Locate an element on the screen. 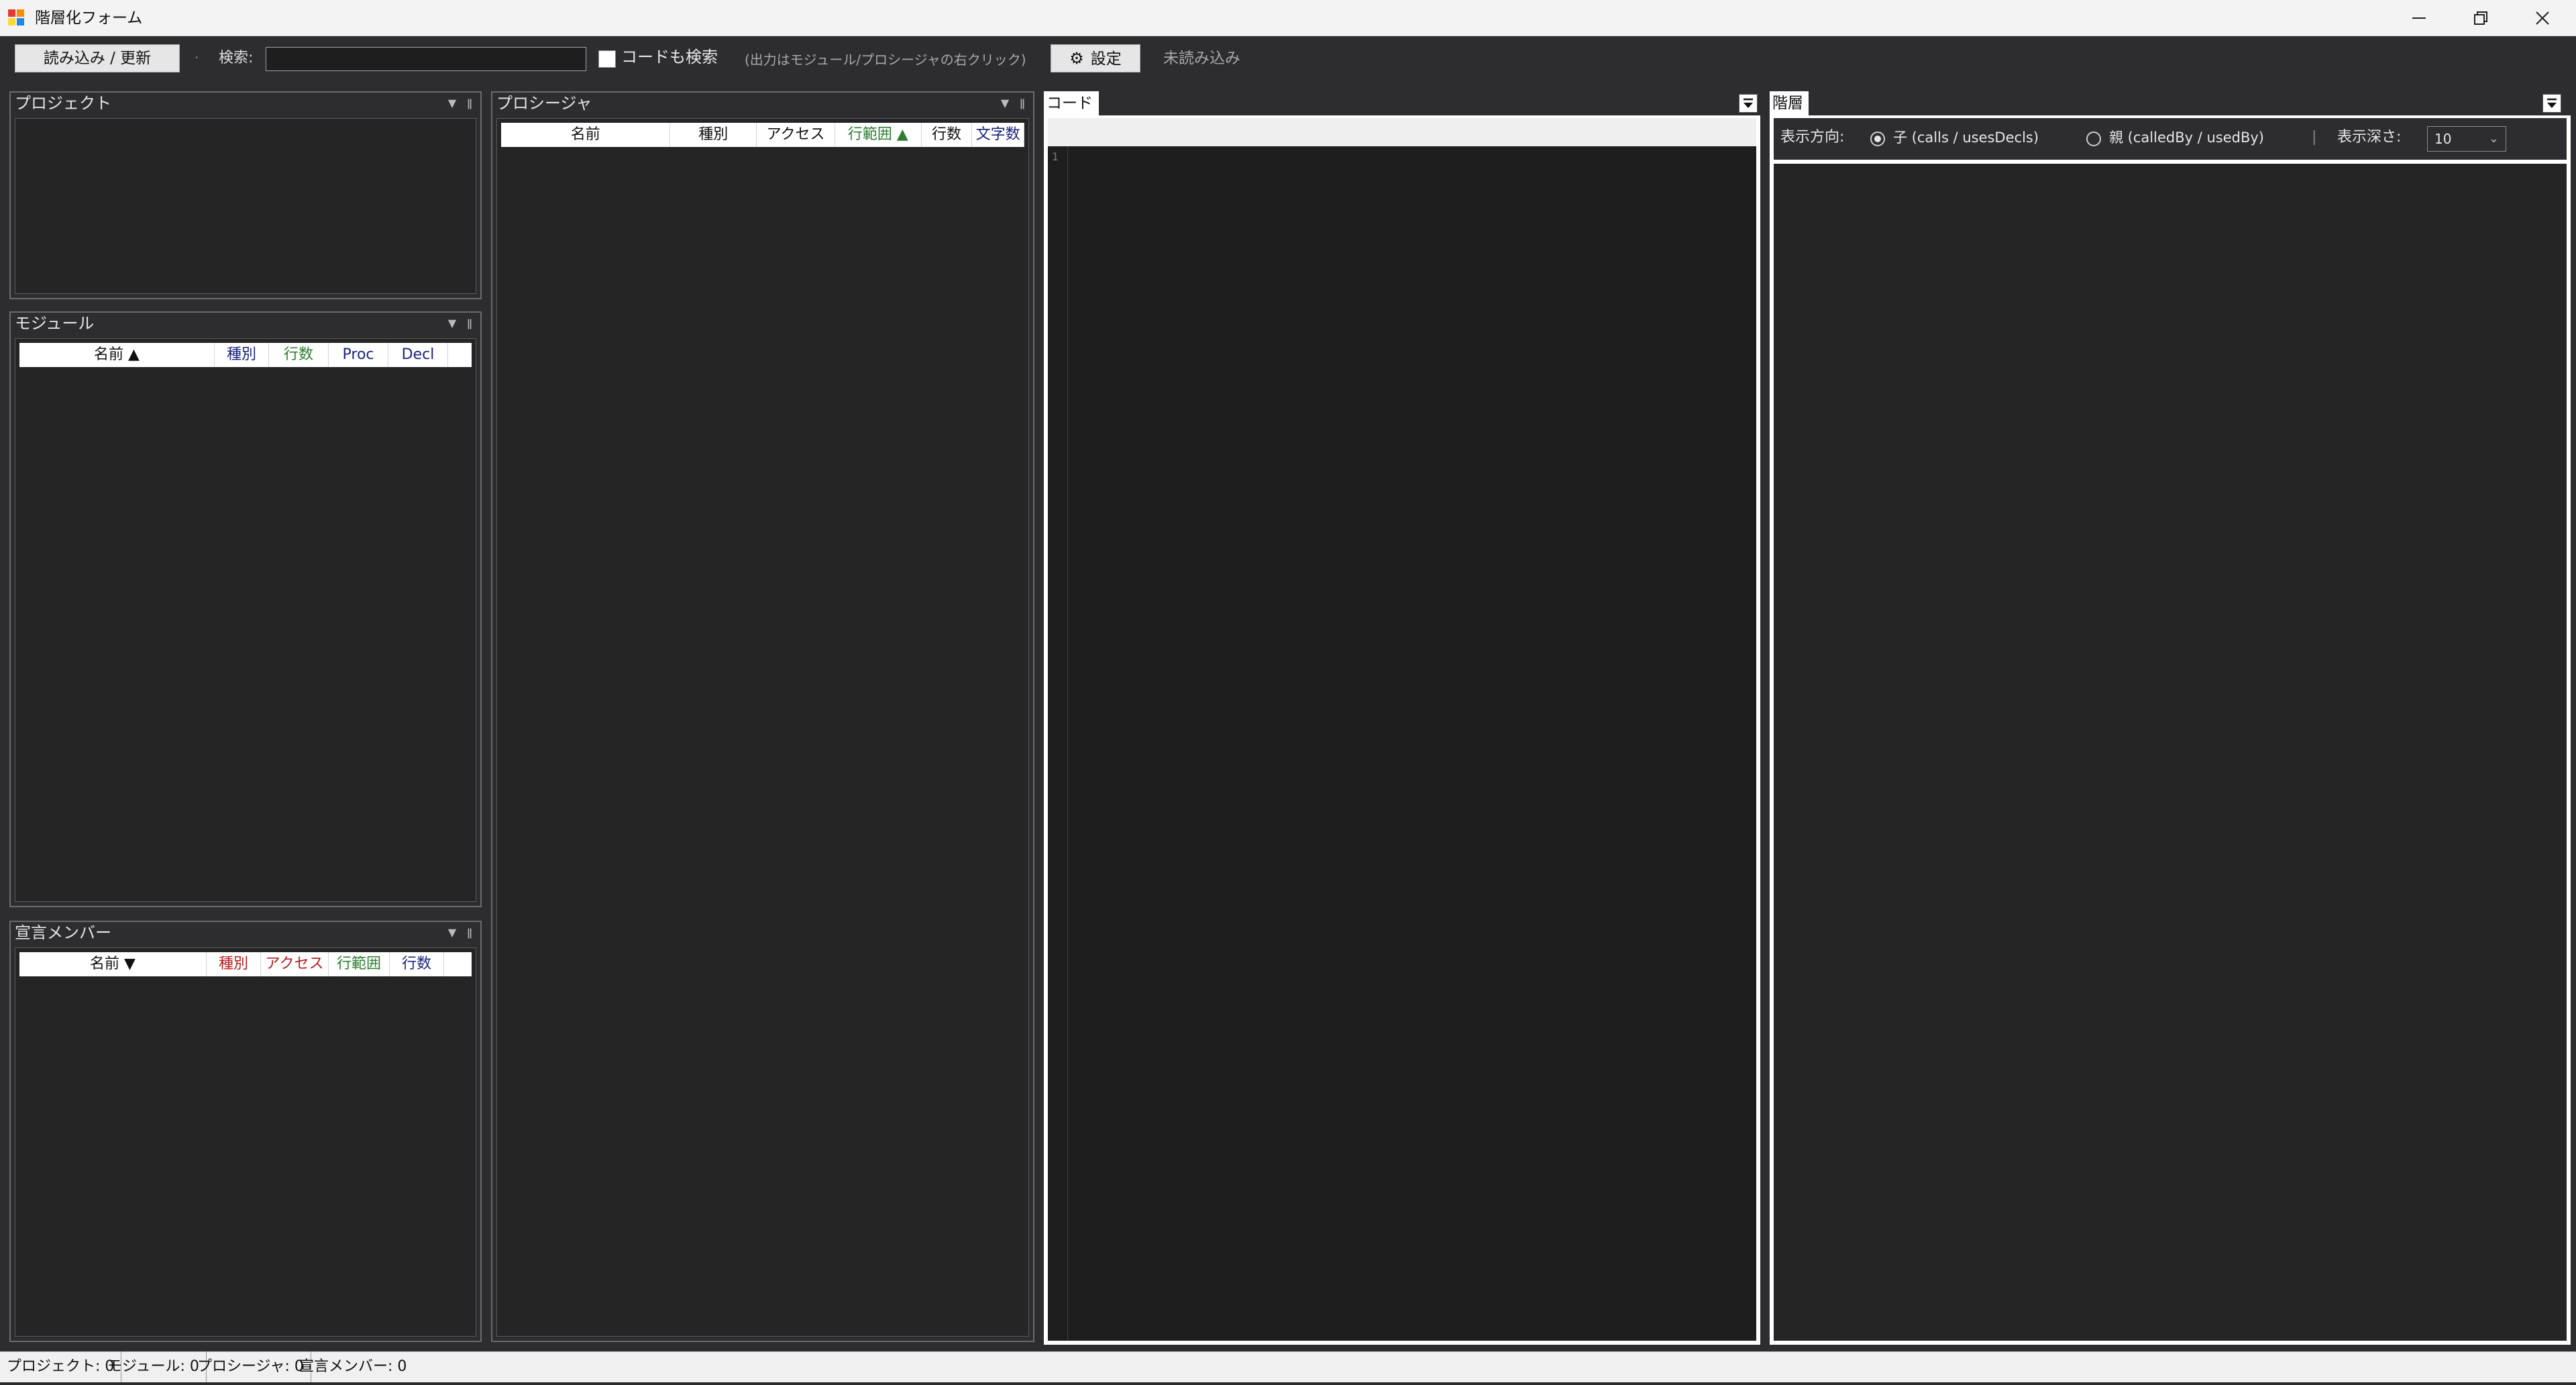 Image resolution: width=2576 pixels, height=1385 pixels. window-bottom-edge is located at coordinates (1288, 1384).